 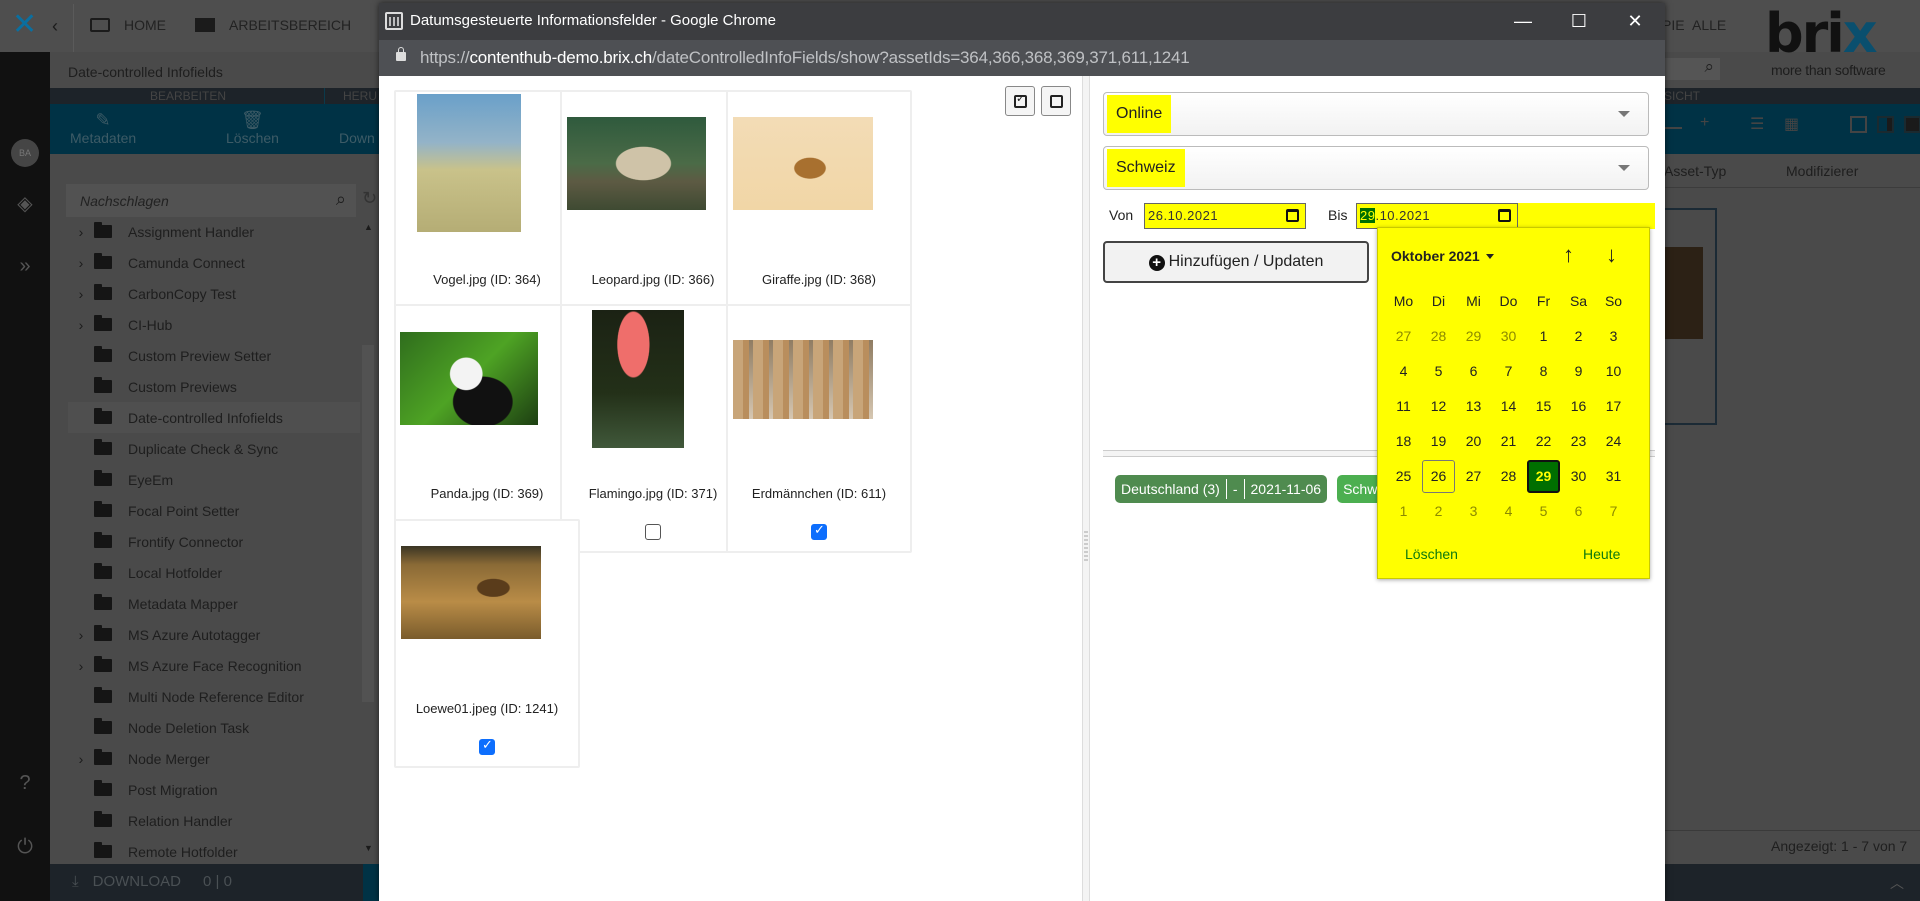 What do you see at coordinates (1056, 101) in the screenshot?
I see `deselect-all-button` at bounding box center [1056, 101].